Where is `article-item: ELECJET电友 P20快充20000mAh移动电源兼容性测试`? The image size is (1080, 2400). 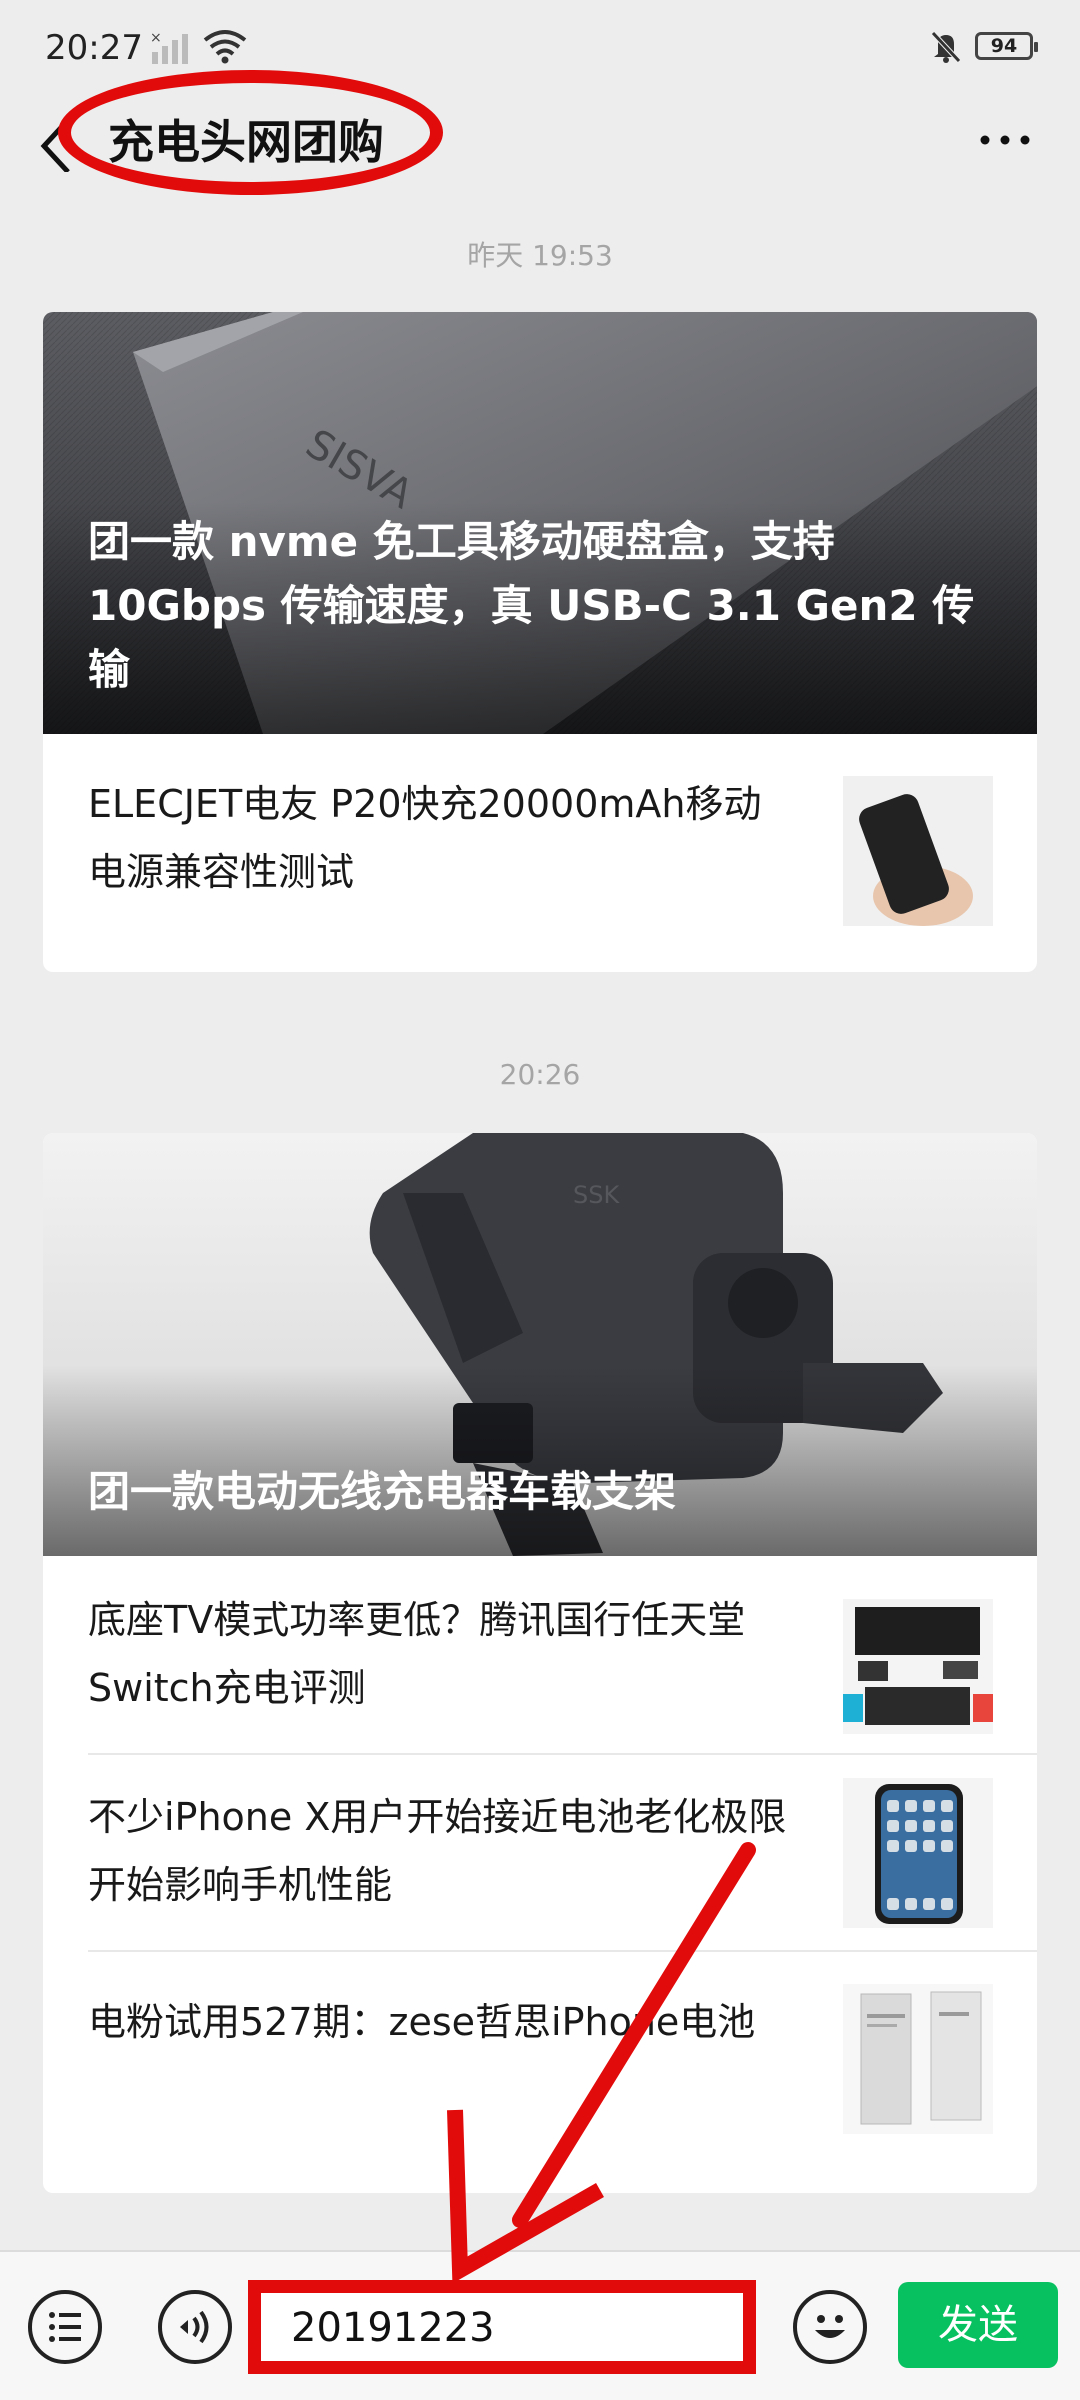 article-item: ELECJET电友 P20快充20000mAh移动电源兼容性测试 is located at coordinates (540, 853).